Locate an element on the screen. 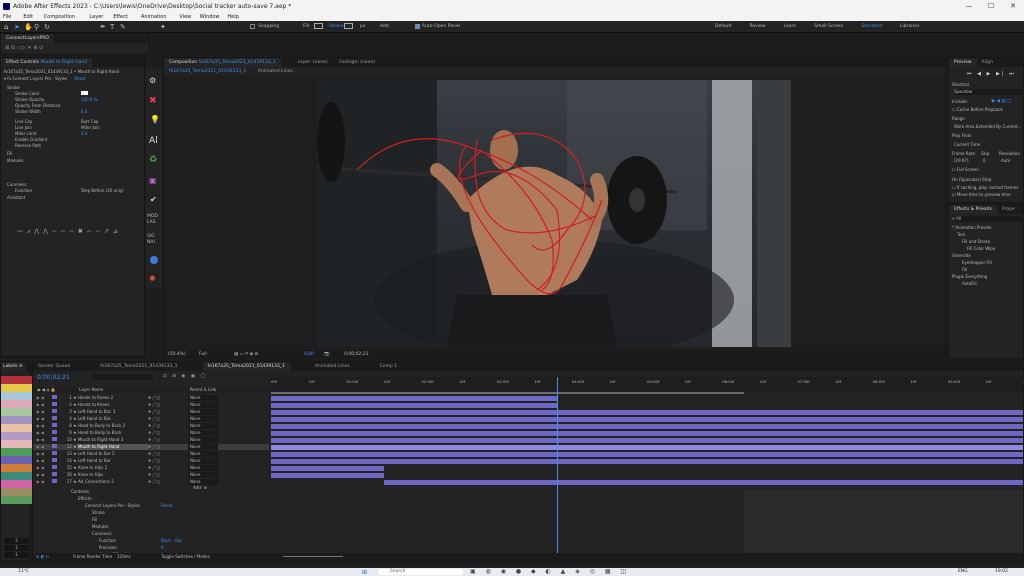  shortcut-dropdown: Spacebar is located at coordinates (988, 92).